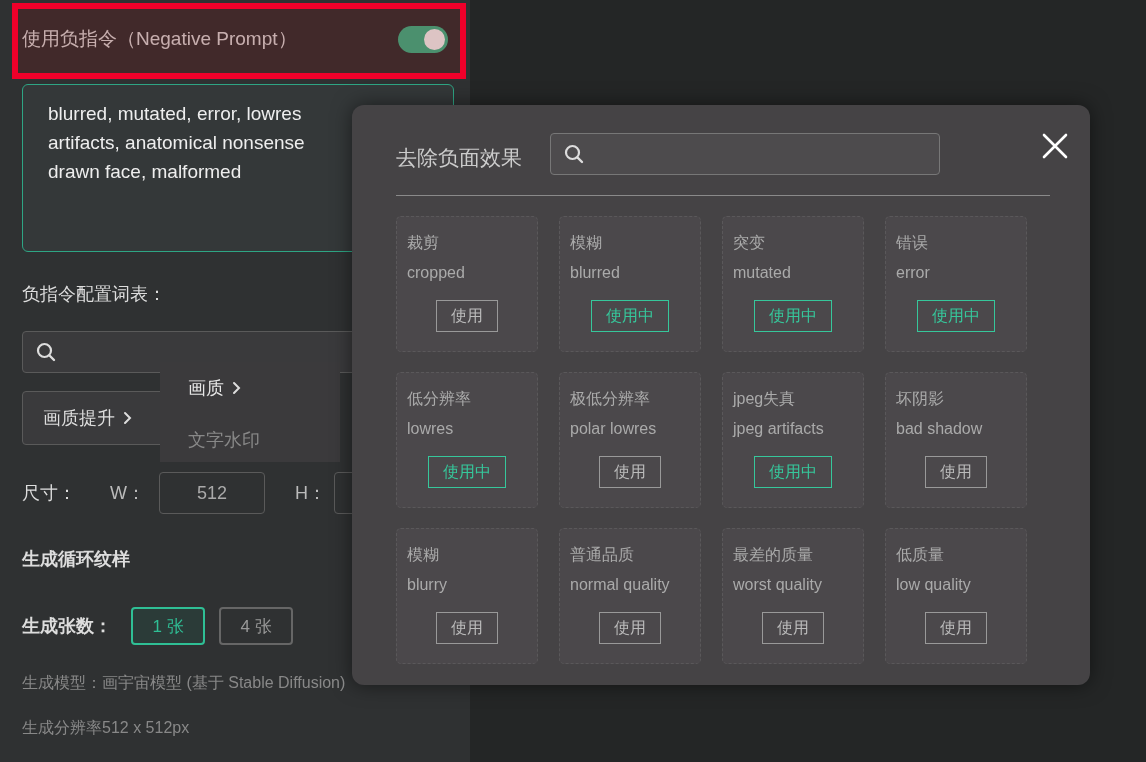  I want to click on width-field: 512, so click(212, 493).